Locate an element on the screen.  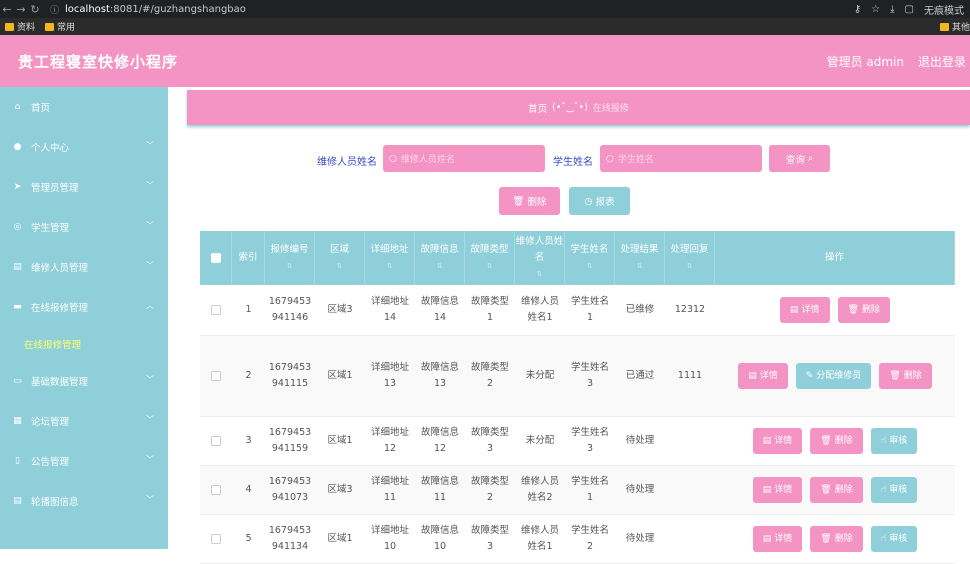
sidebar-item-label: 学生管理 is located at coordinates (50, 228).